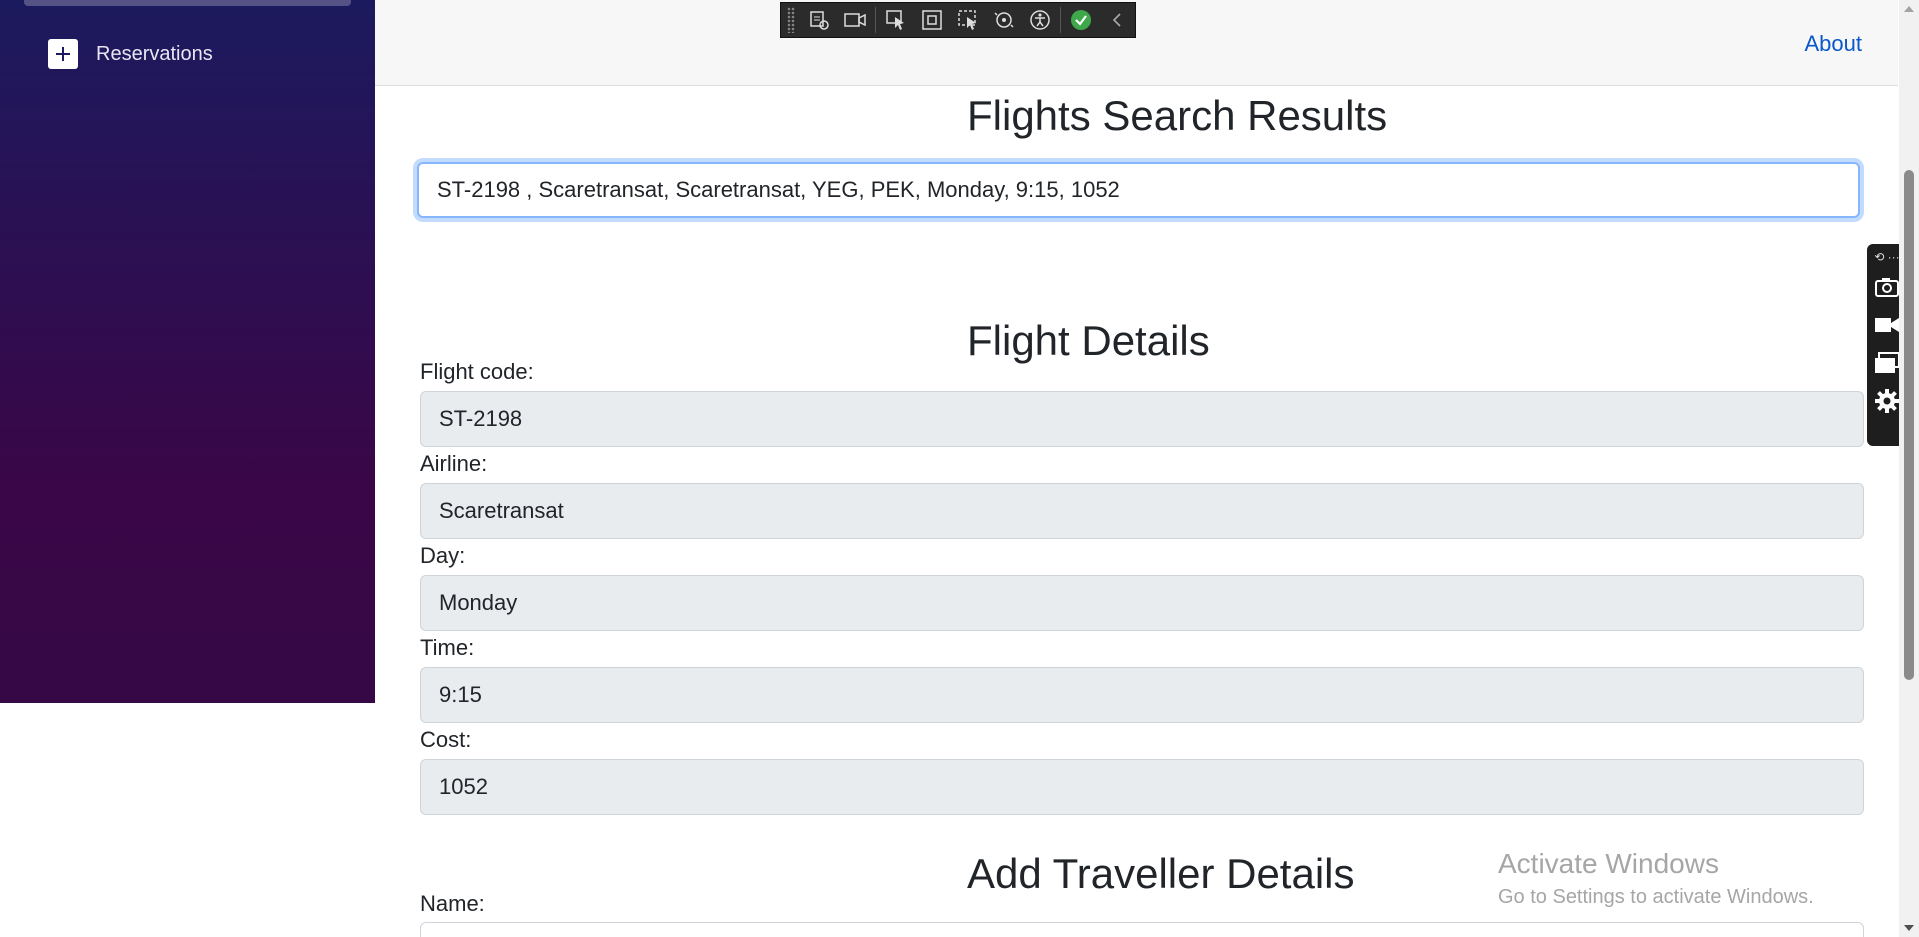  Describe the element at coordinates (1834, 44) in the screenshot. I see `about-link: About` at that location.